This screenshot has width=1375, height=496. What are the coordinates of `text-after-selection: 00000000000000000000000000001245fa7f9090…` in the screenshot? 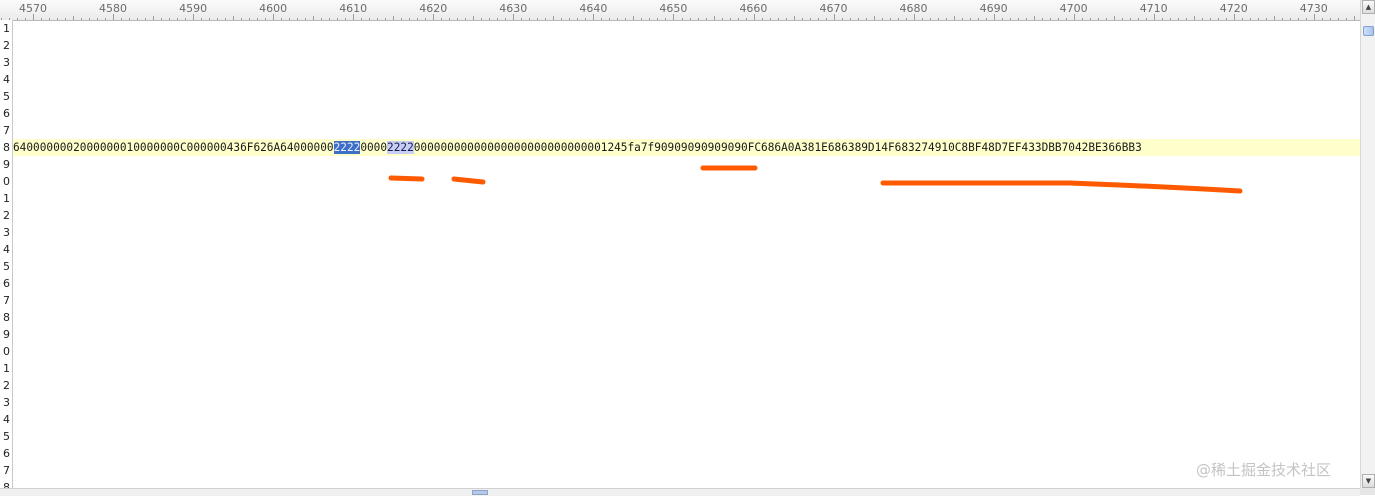 It's located at (777, 147).